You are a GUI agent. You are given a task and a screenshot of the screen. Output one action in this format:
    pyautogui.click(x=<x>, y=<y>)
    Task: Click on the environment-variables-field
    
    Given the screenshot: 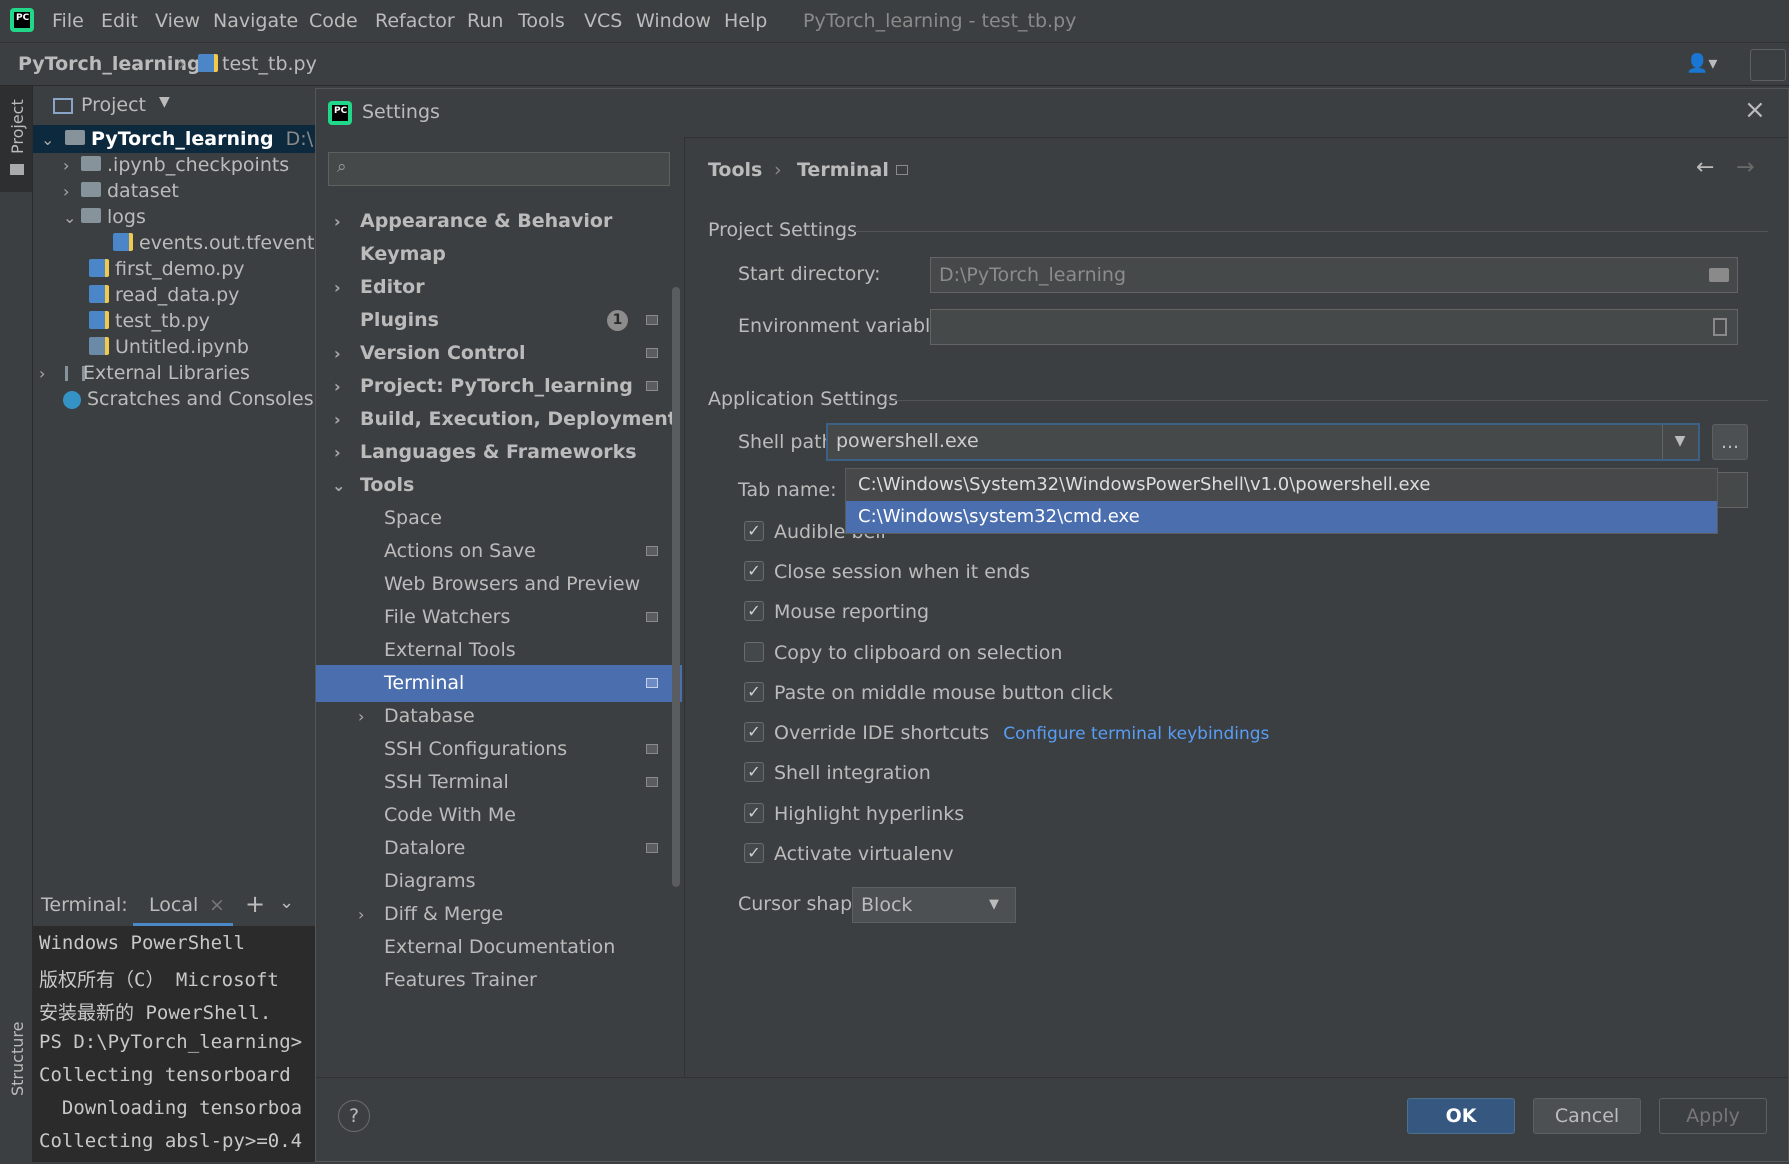 What is the action you would take?
    pyautogui.click(x=1334, y=327)
    